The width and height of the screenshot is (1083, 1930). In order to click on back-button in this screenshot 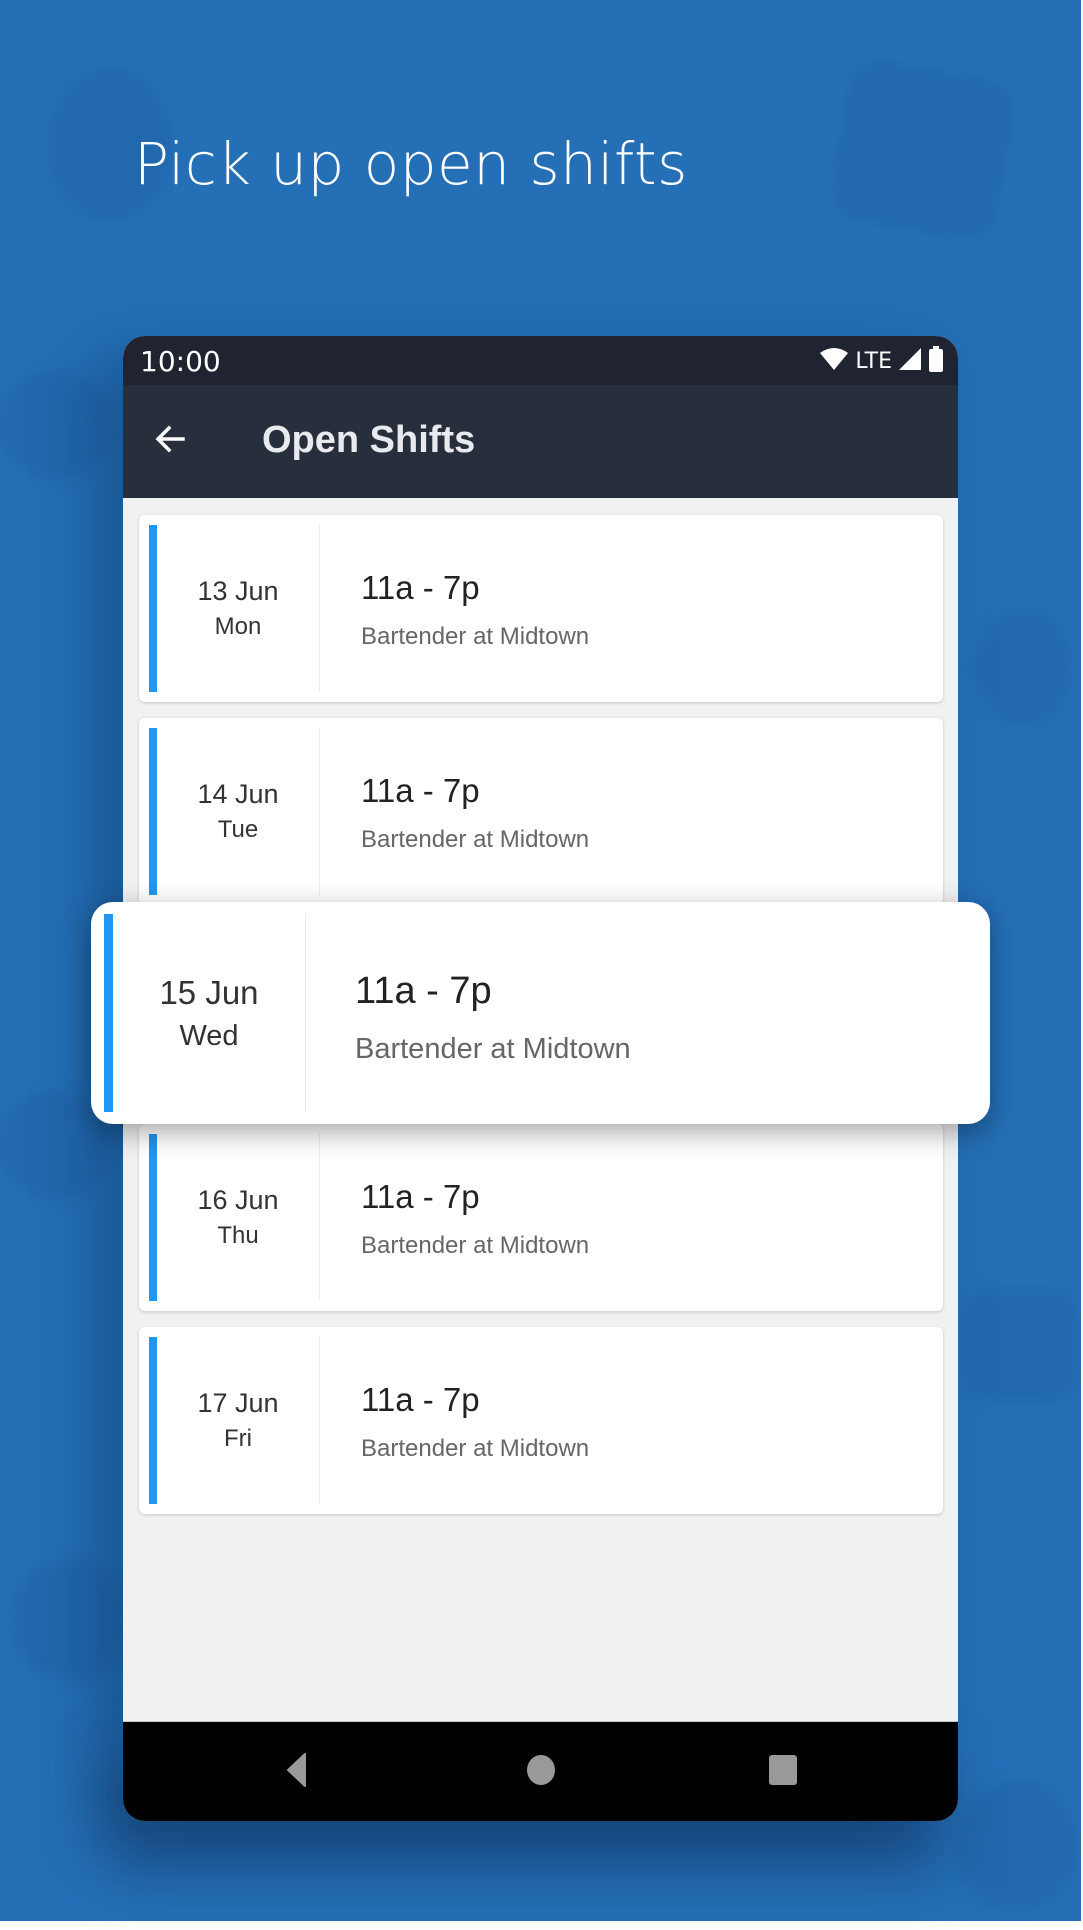, I will do `click(171, 441)`.